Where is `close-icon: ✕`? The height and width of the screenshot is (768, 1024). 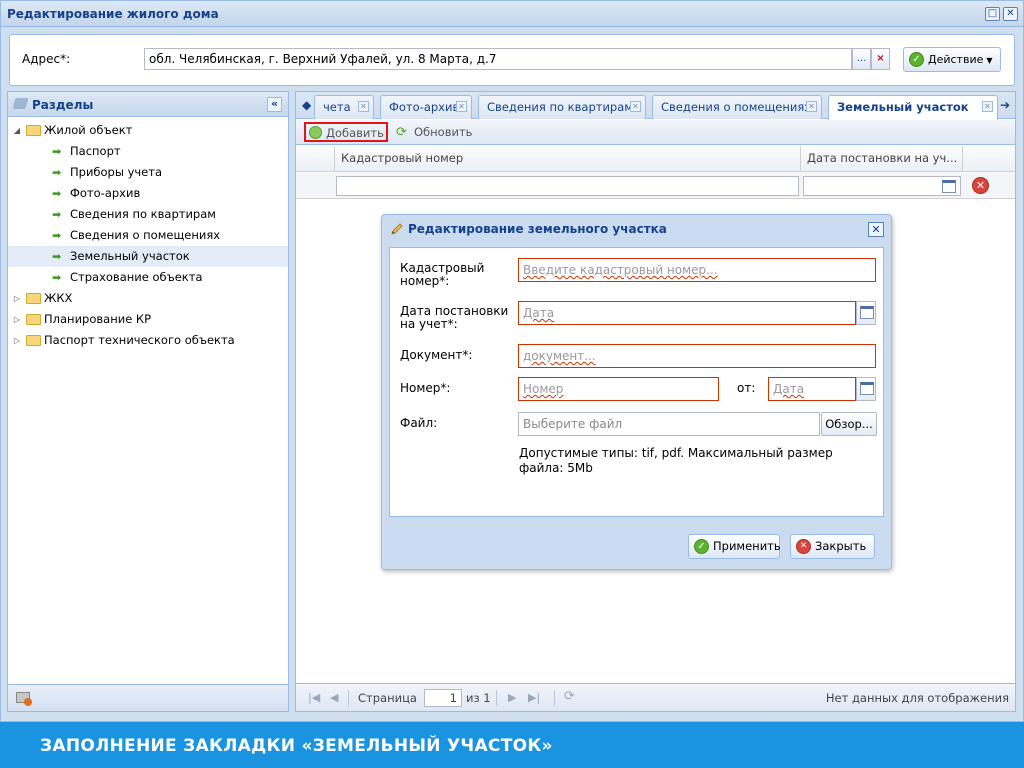 close-icon: ✕ is located at coordinates (803, 546).